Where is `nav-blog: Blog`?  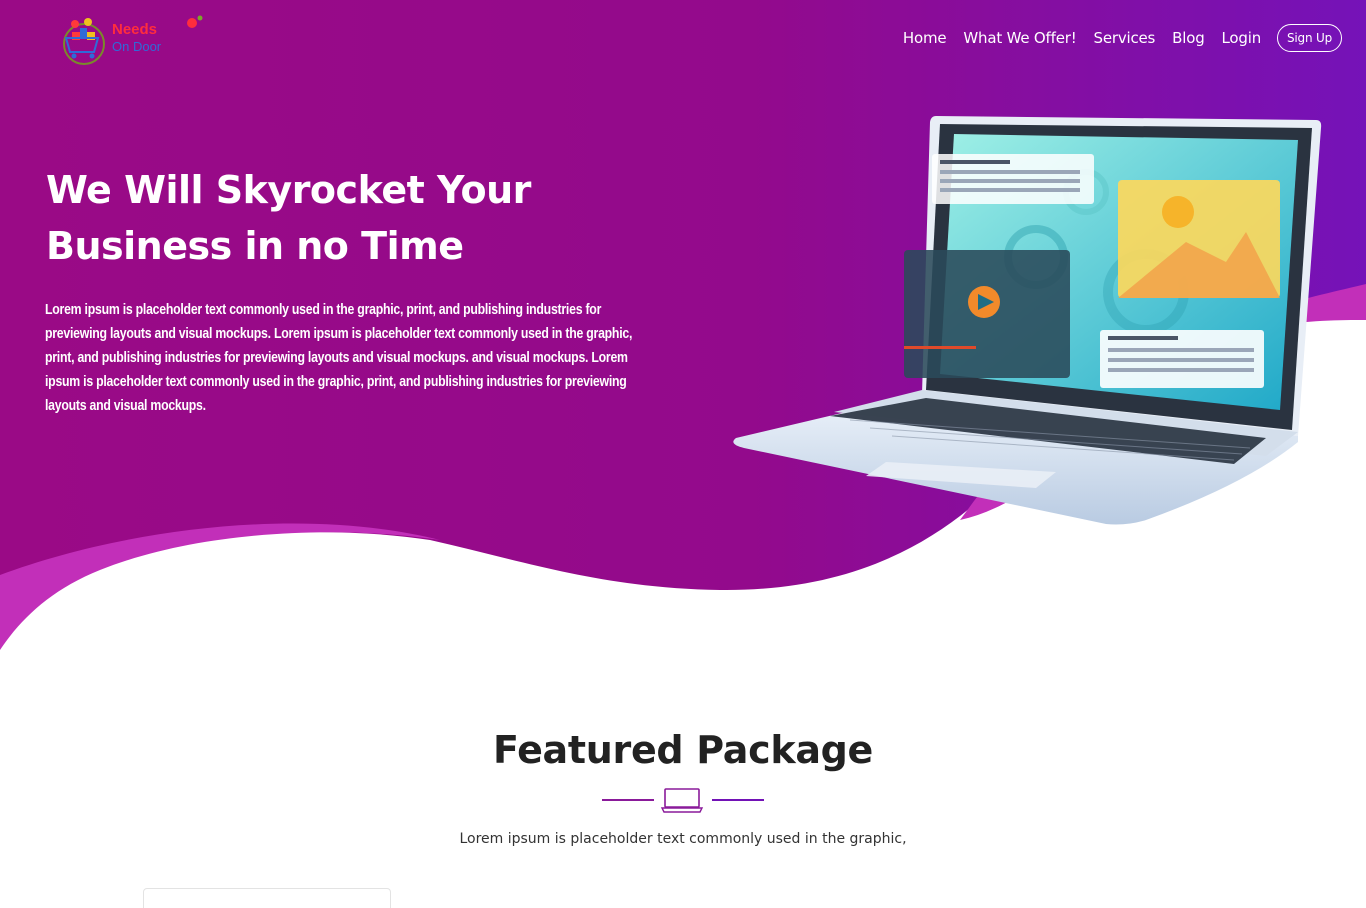 nav-blog: Blog is located at coordinates (1188, 38).